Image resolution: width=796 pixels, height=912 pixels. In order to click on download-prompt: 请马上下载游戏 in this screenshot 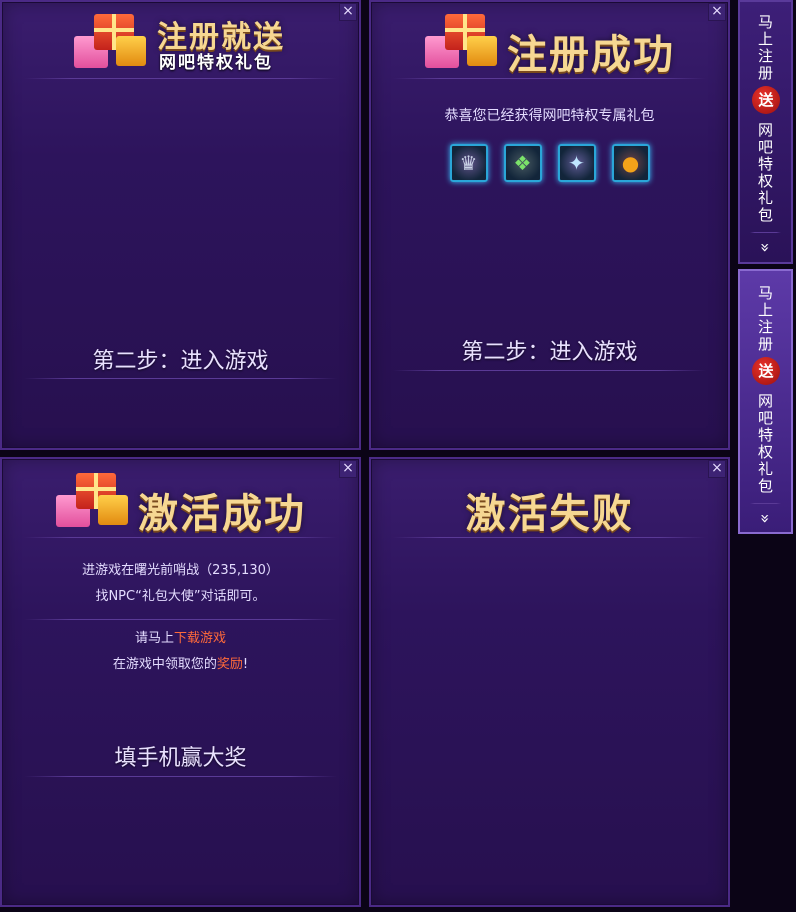, I will do `click(180, 638)`.